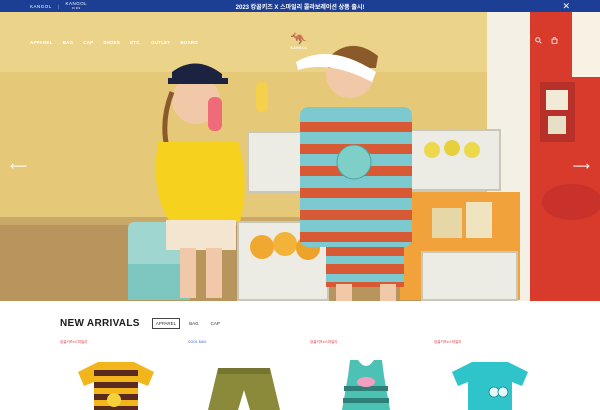  What do you see at coordinates (299, 38) in the screenshot?
I see `kangaroo-icon: 🦘` at bounding box center [299, 38].